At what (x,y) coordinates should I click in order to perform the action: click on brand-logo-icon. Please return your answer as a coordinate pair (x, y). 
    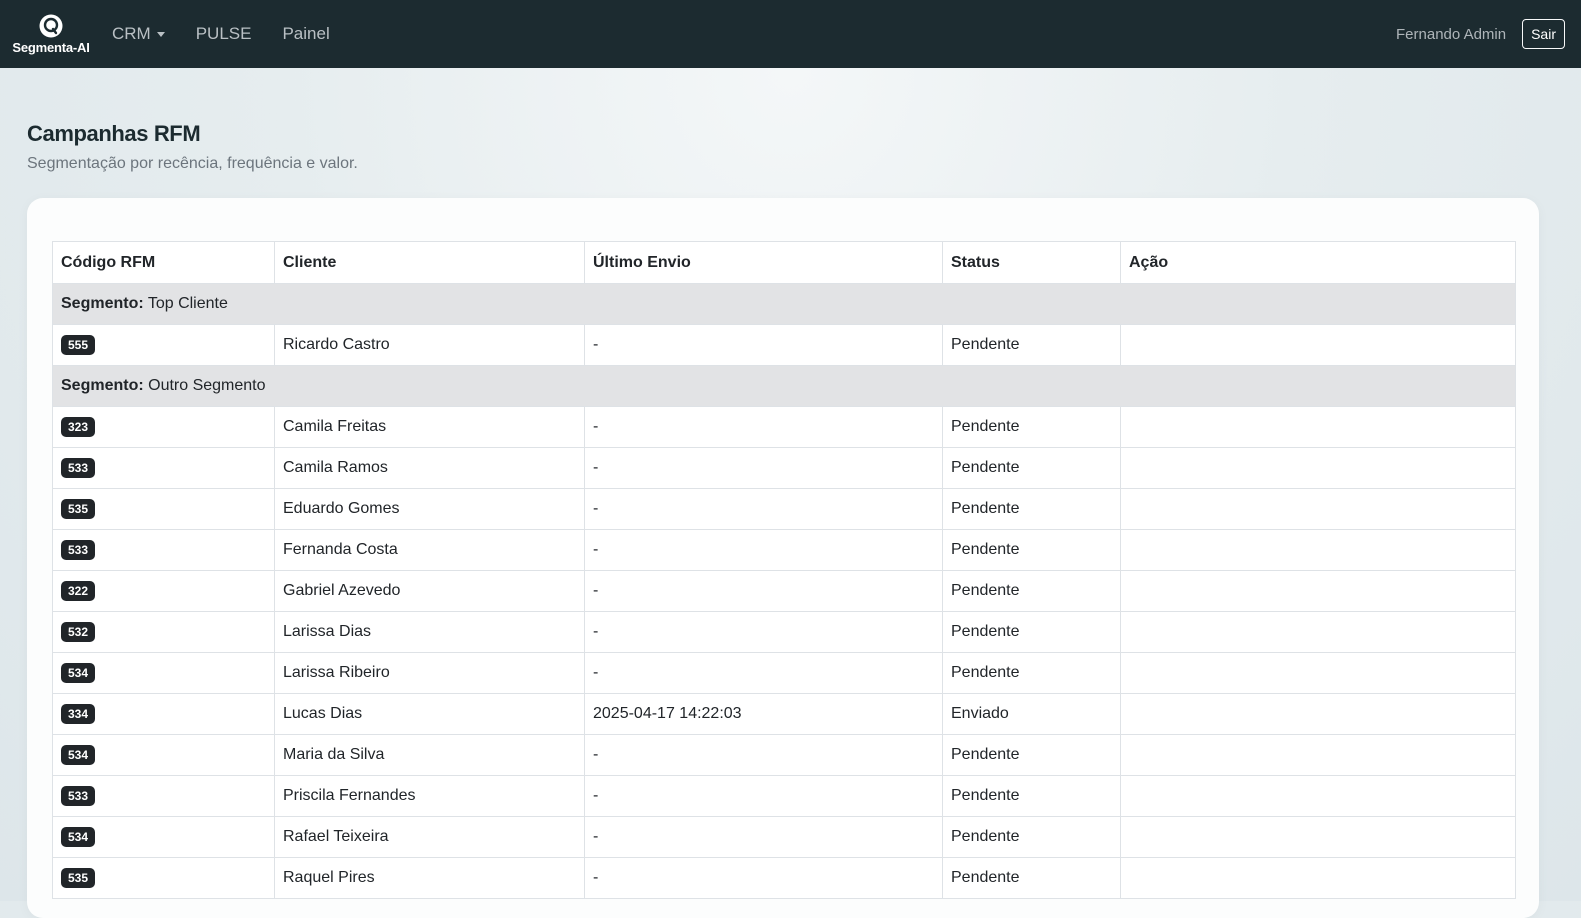
    Looking at the image, I should click on (51, 26).